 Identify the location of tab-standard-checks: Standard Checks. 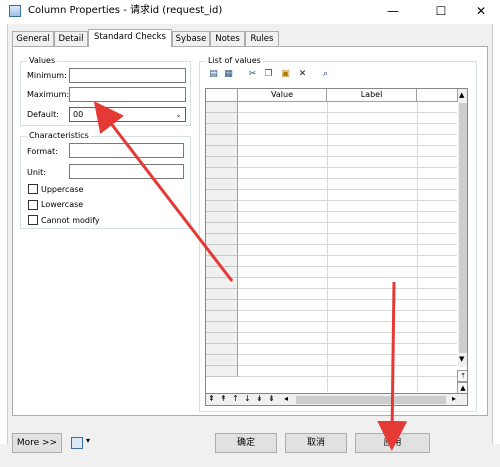
(130, 38).